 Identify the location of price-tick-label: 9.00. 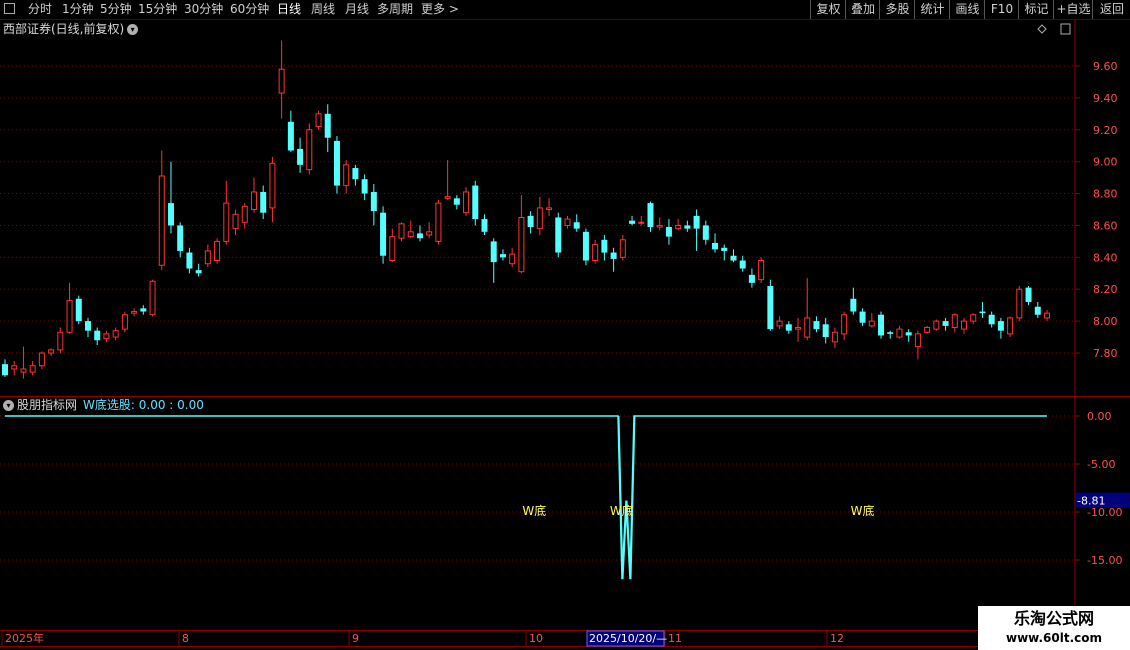
(1105, 162).